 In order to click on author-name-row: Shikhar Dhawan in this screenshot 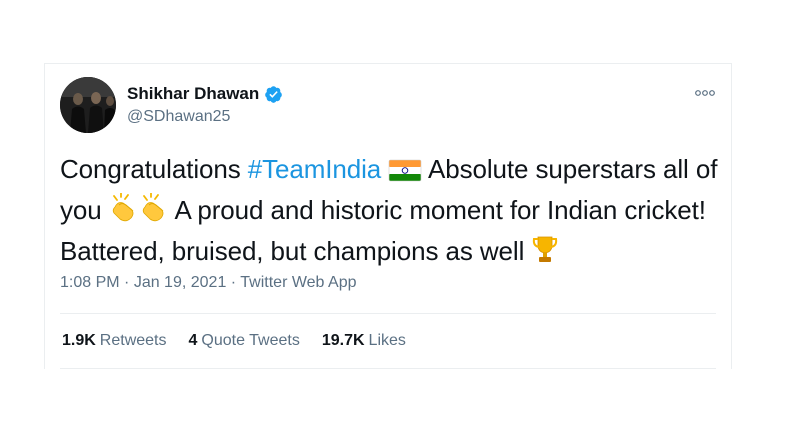, I will do `click(205, 94)`.